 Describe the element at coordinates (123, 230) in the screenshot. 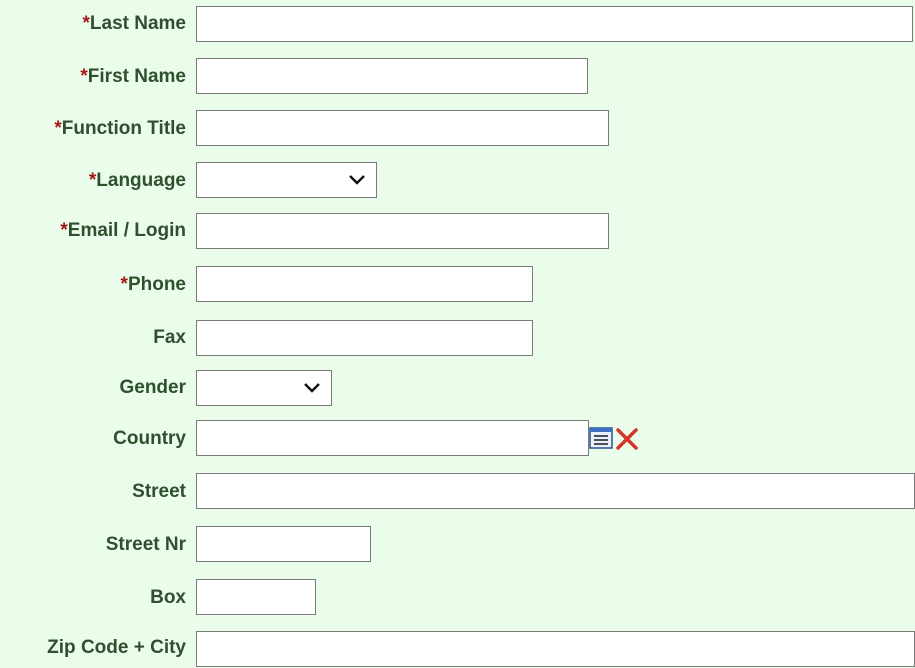

I see `label-email-login: *Email / Login` at that location.